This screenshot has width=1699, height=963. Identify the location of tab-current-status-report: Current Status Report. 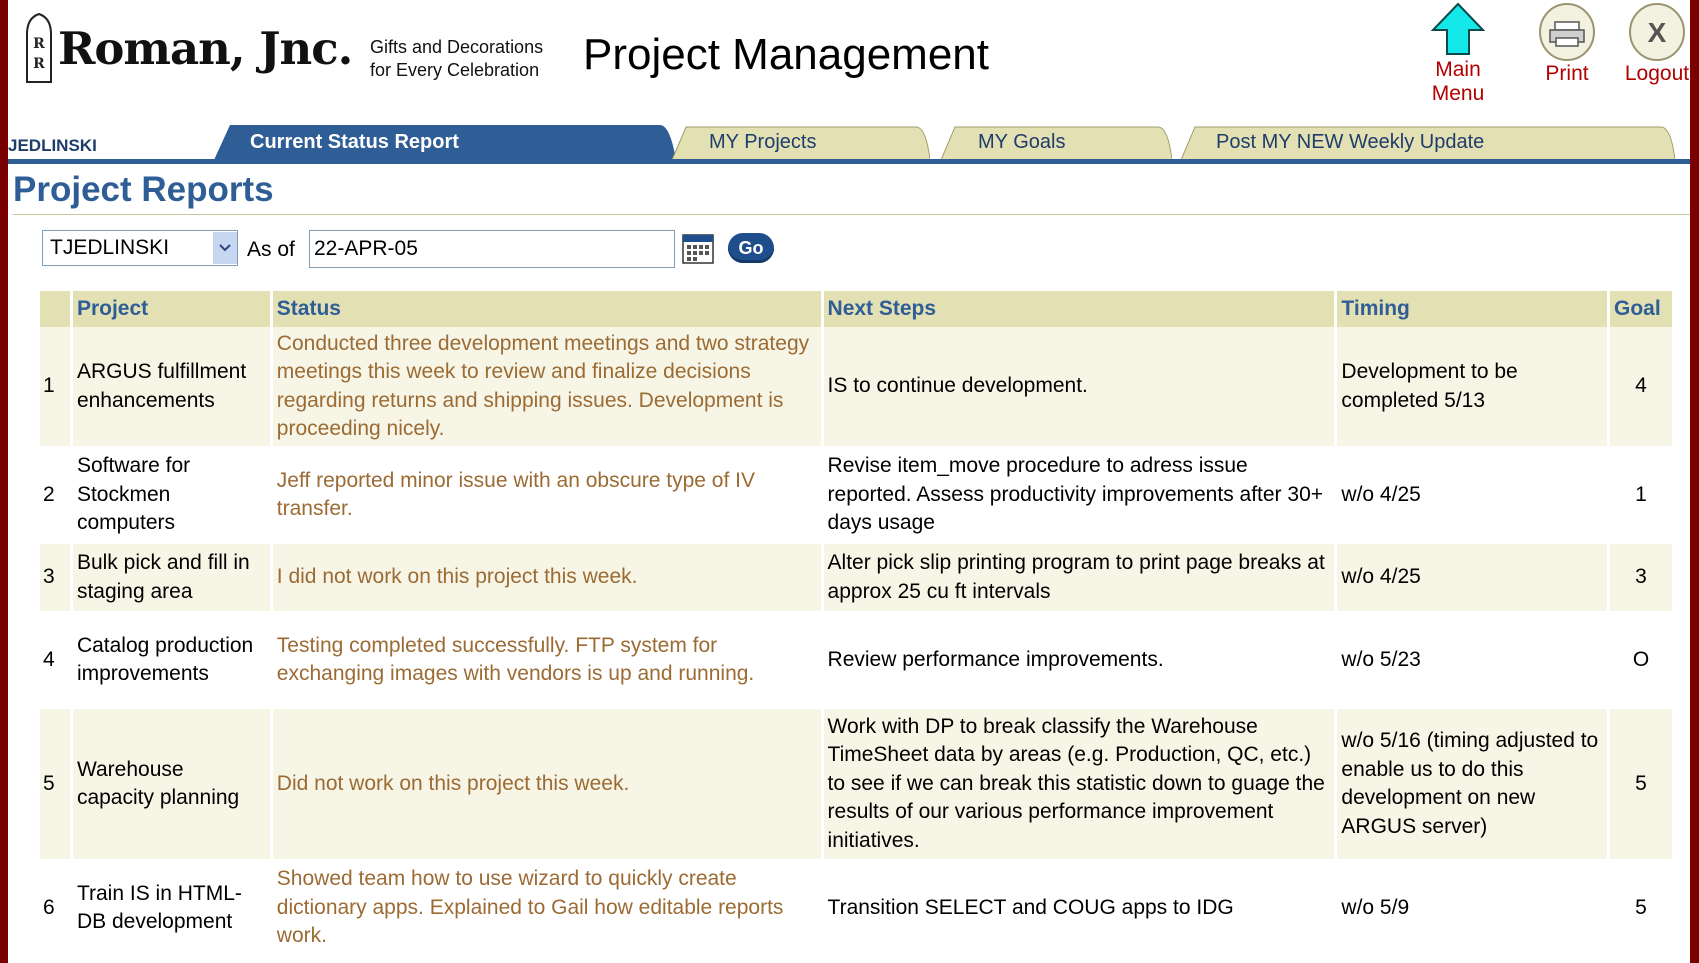
(445, 142).